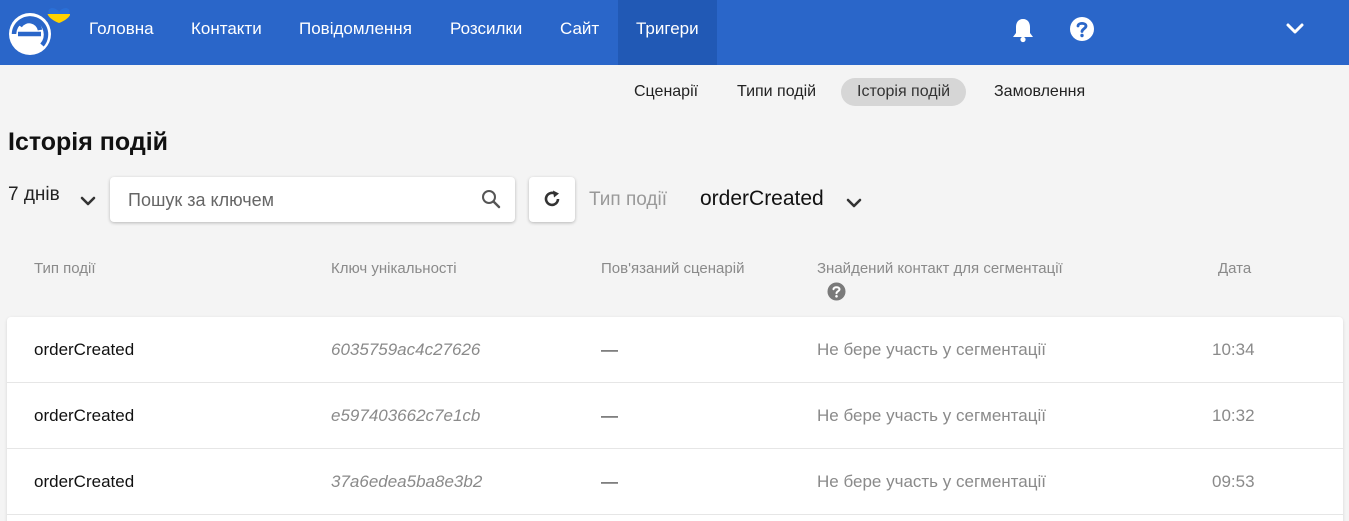  What do you see at coordinates (121, 32) in the screenshot?
I see `nav-home: Головна` at bounding box center [121, 32].